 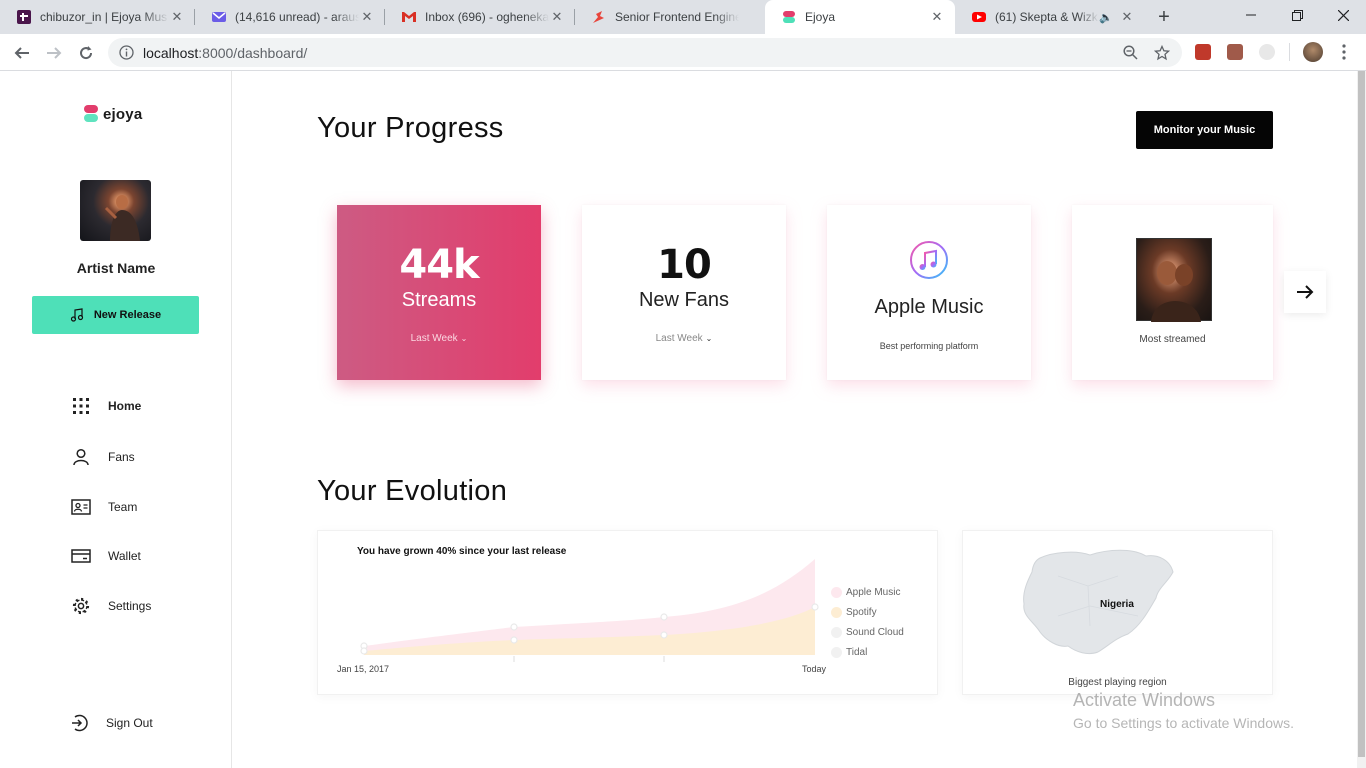 What do you see at coordinates (1343, 15) in the screenshot?
I see `close-window-button` at bounding box center [1343, 15].